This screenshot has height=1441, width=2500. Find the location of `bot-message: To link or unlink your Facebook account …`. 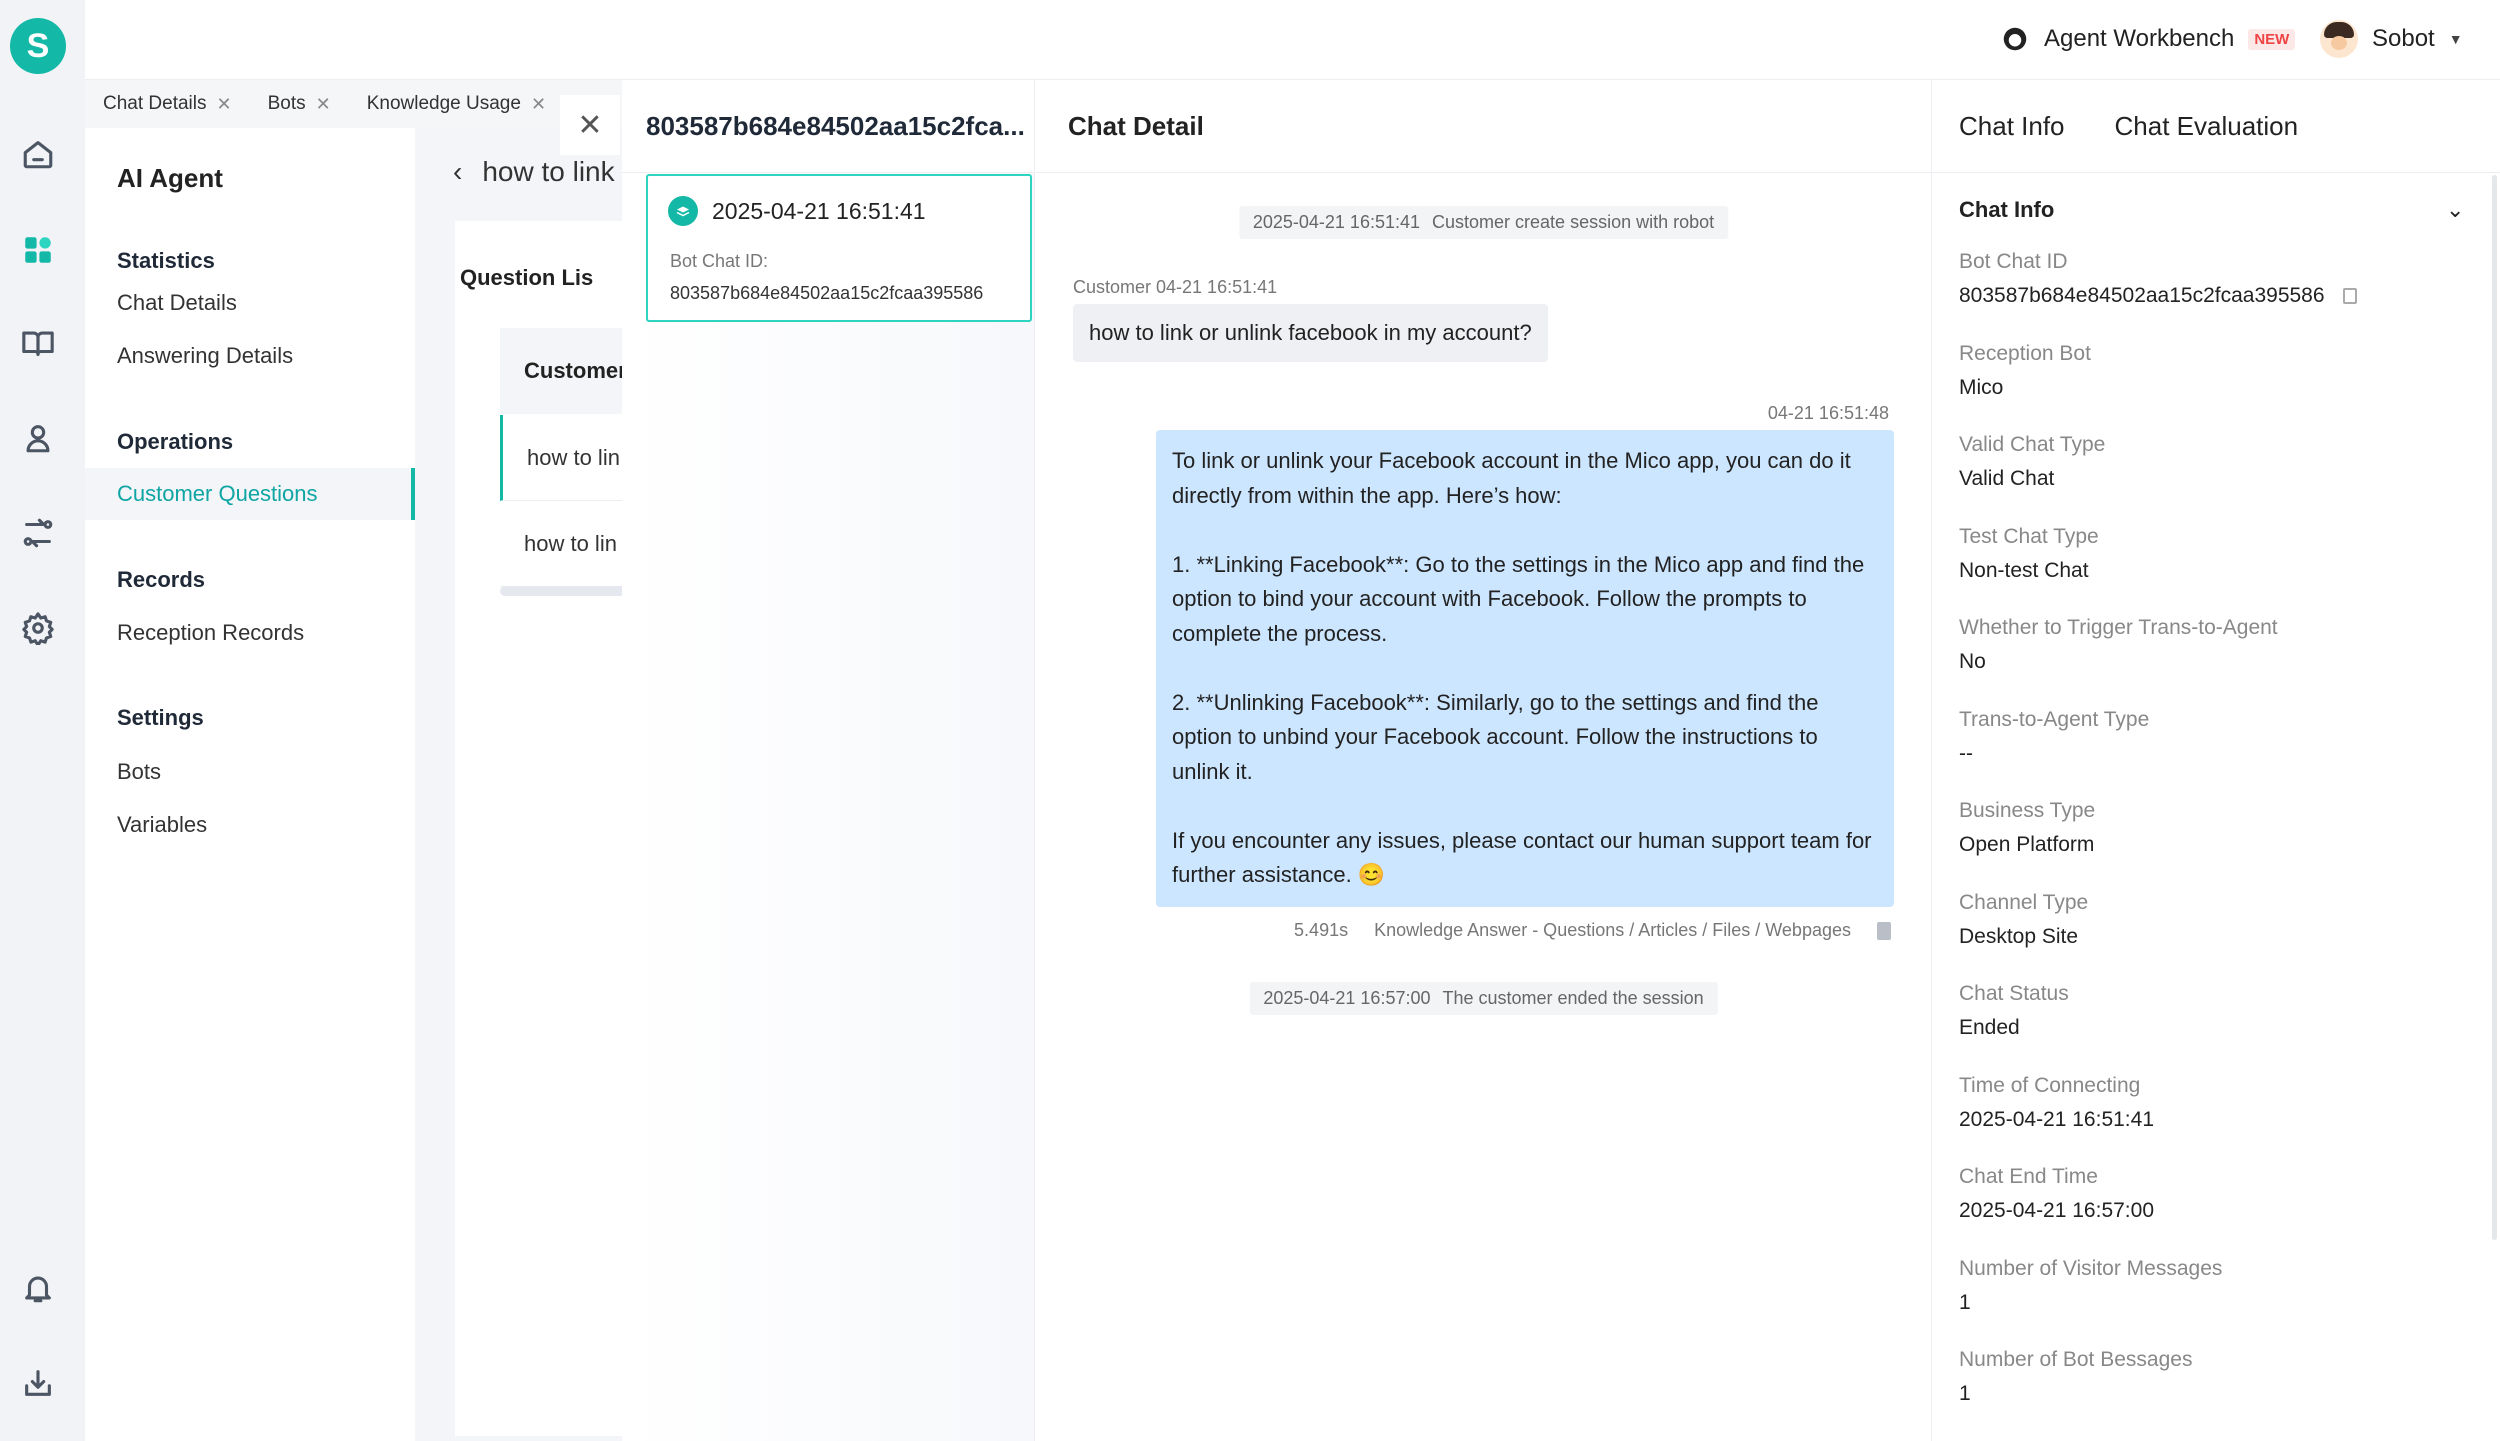

bot-message: To link or unlink your Facebook account … is located at coordinates (1525, 668).